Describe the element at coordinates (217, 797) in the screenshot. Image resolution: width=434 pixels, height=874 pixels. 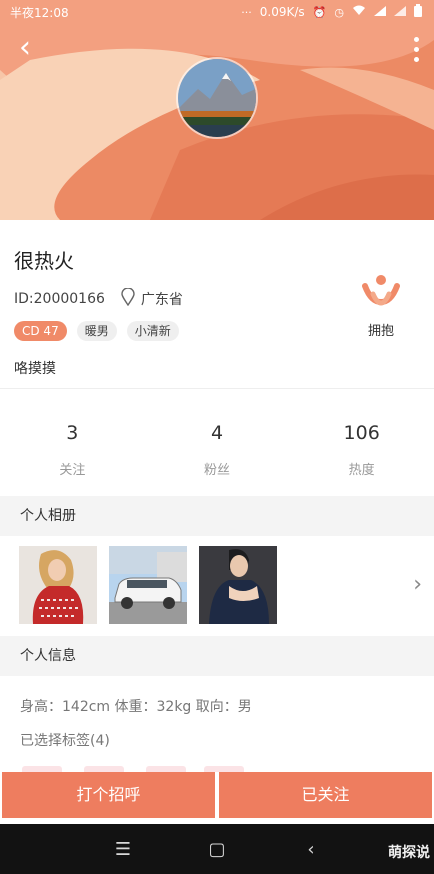
I see `action-bar: 打个招呼 已关注` at that location.